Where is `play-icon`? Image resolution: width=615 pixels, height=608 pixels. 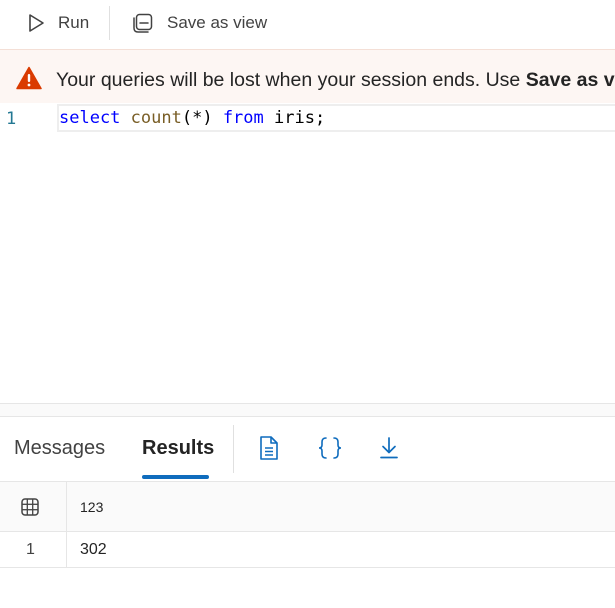
play-icon is located at coordinates (36, 23).